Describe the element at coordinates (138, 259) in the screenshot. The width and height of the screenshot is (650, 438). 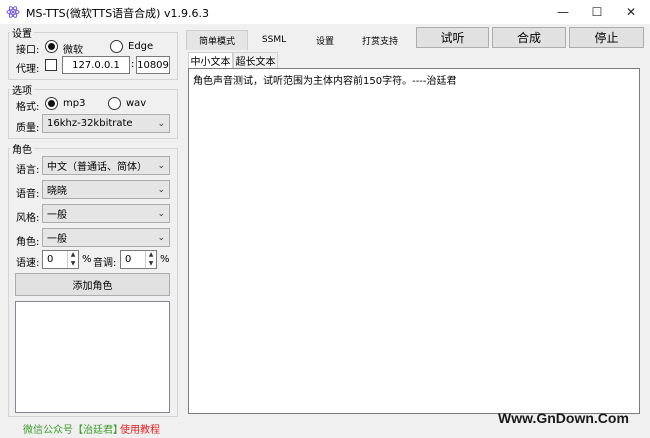
I see `pitch-stepper: 0 ▲ ▼` at that location.